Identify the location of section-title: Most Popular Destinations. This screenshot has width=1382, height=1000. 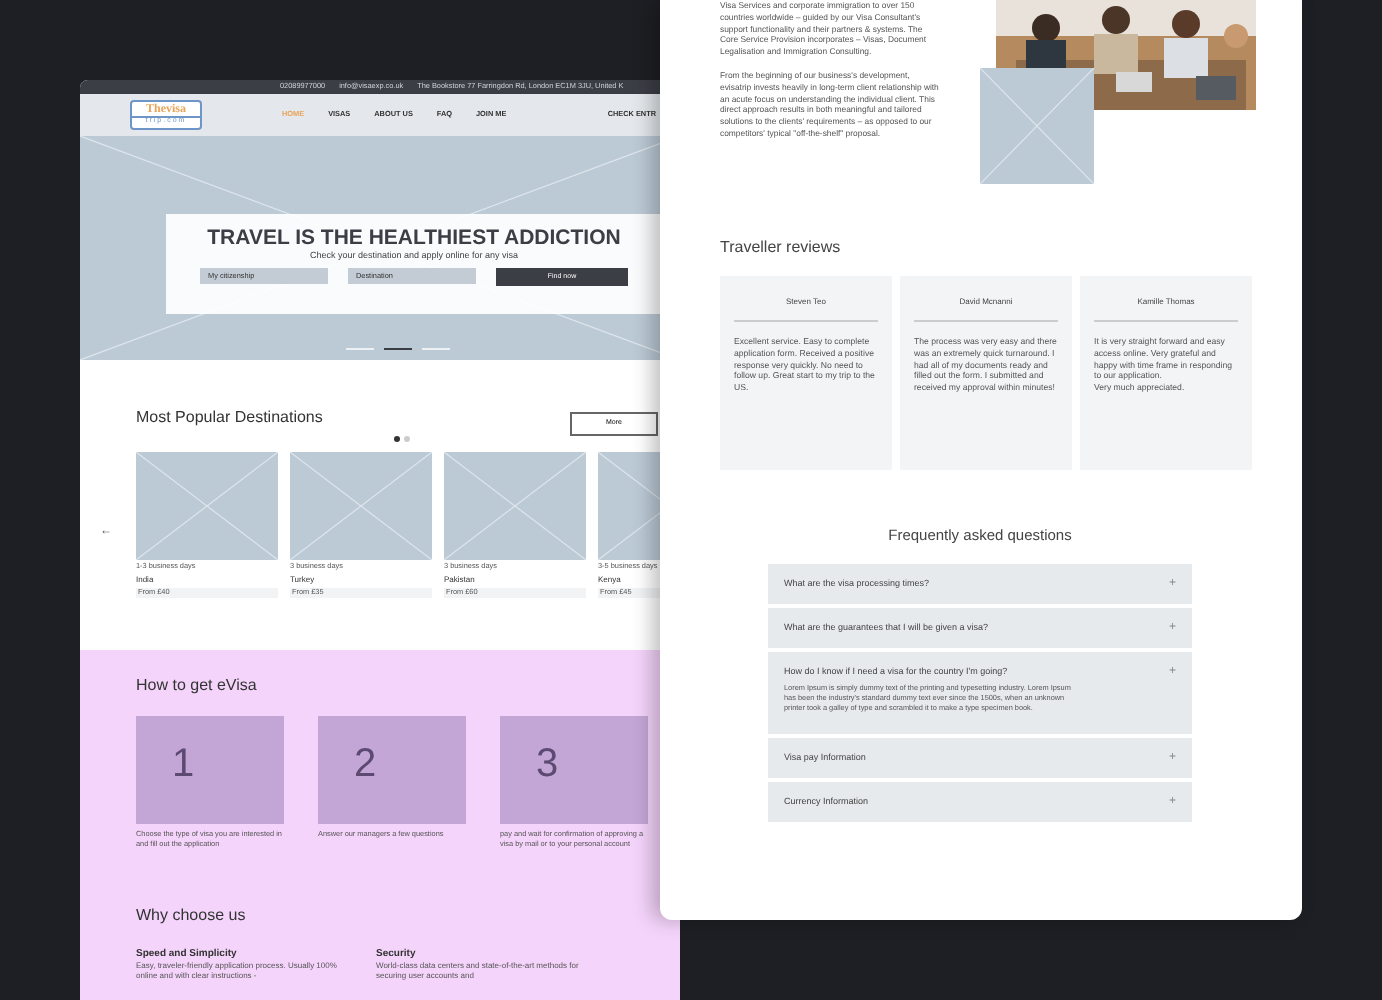
(229, 418).